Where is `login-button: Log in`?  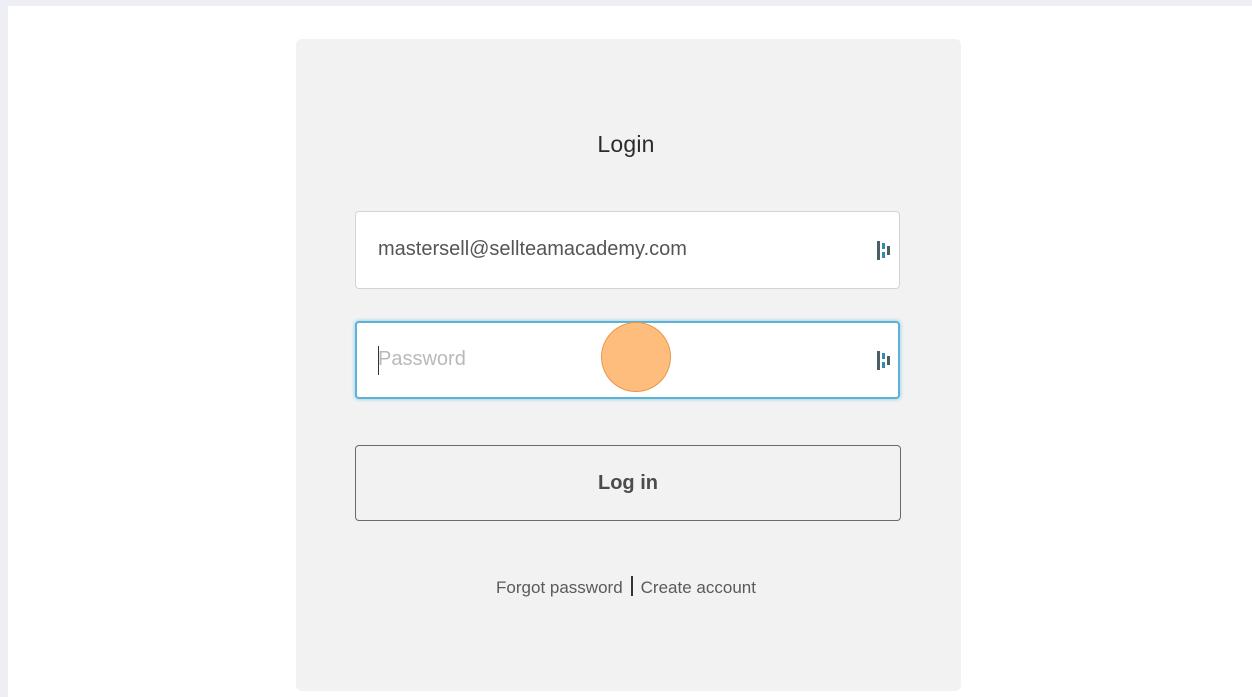
login-button: Log in is located at coordinates (628, 483).